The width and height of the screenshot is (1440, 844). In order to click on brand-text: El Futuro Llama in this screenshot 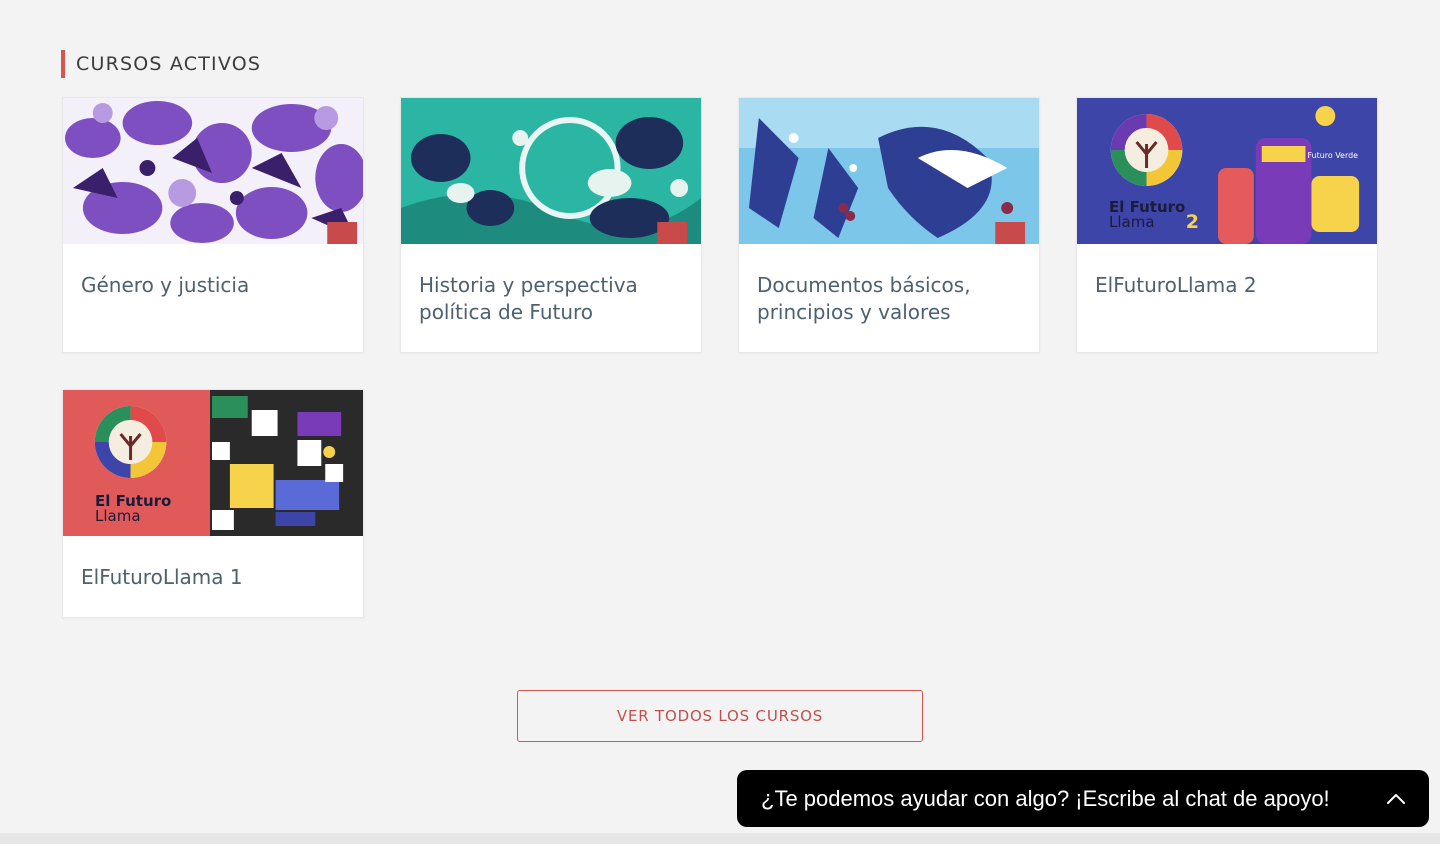, I will do `click(150, 509)`.